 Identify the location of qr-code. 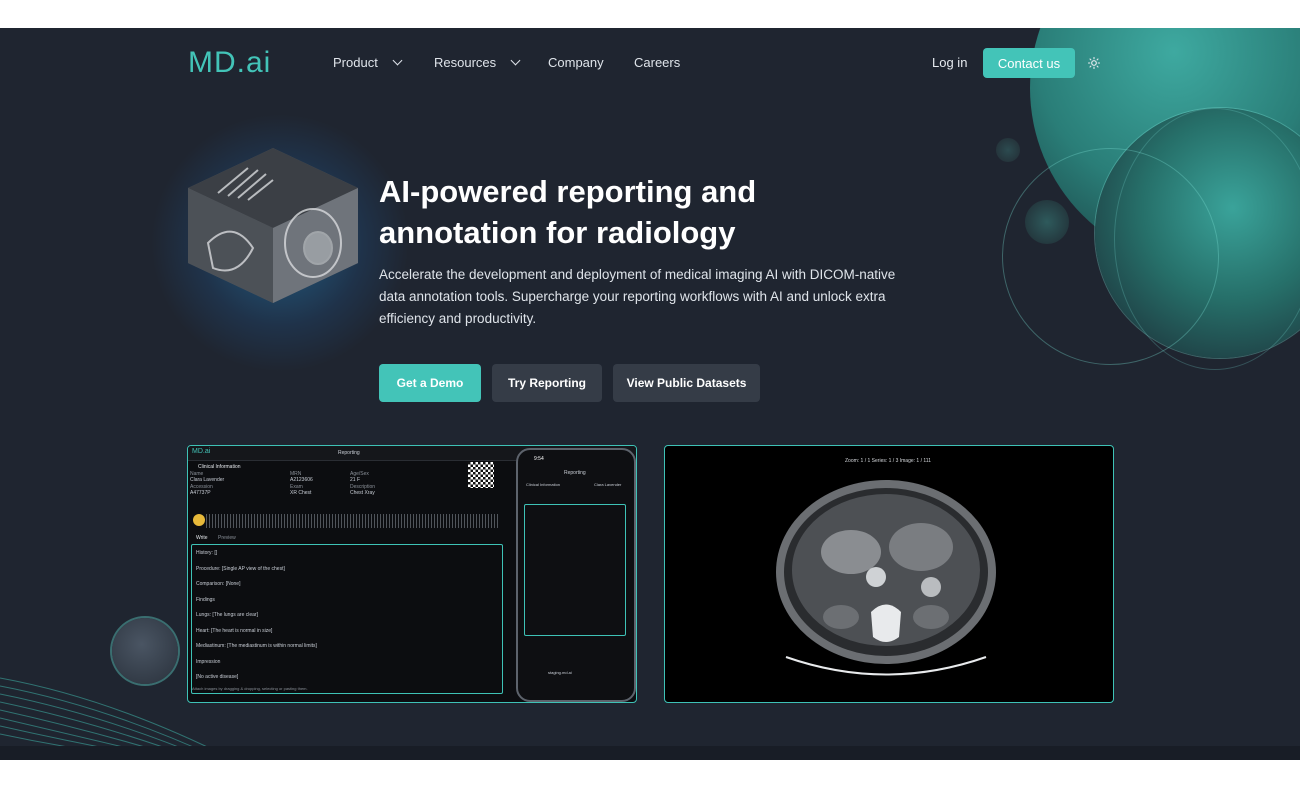
(481, 475).